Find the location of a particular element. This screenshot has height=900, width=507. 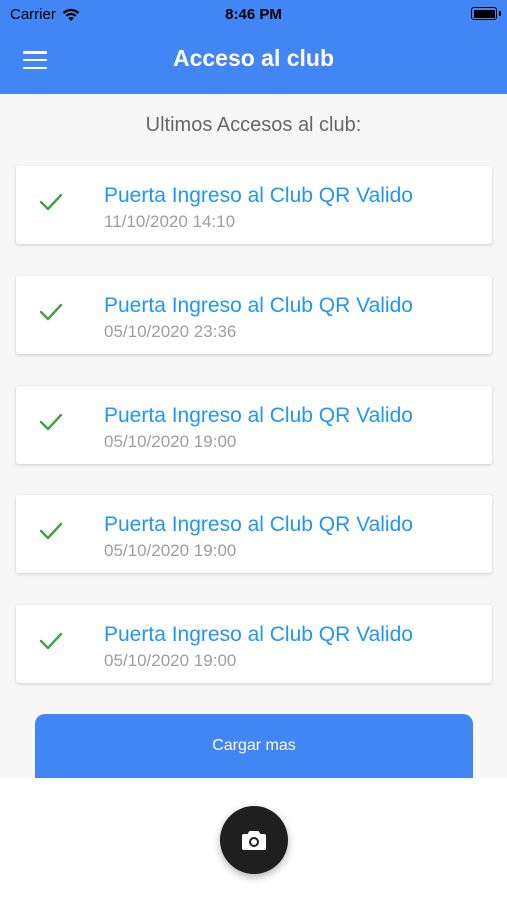

camera-icon is located at coordinates (254, 840).